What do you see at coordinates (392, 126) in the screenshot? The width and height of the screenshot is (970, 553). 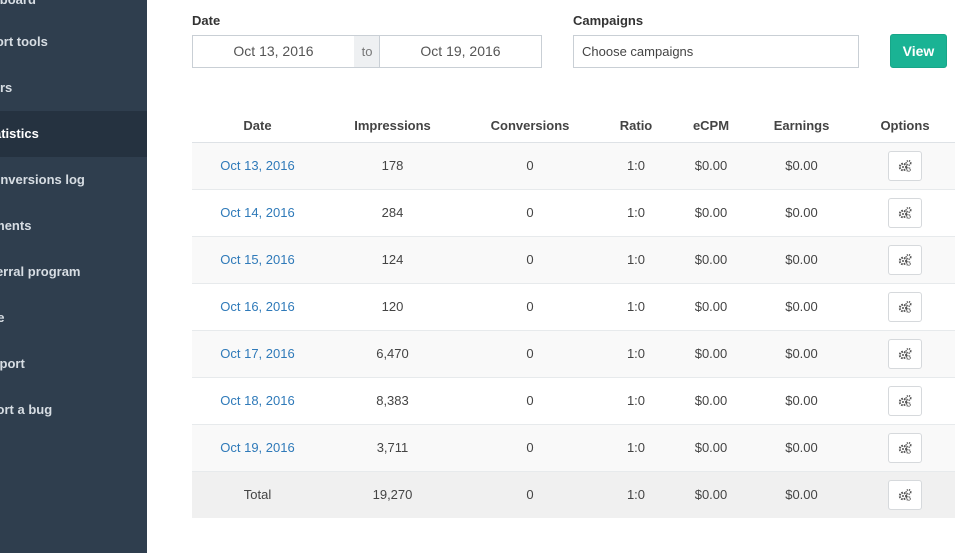 I see `header-impressions: Impressions` at bounding box center [392, 126].